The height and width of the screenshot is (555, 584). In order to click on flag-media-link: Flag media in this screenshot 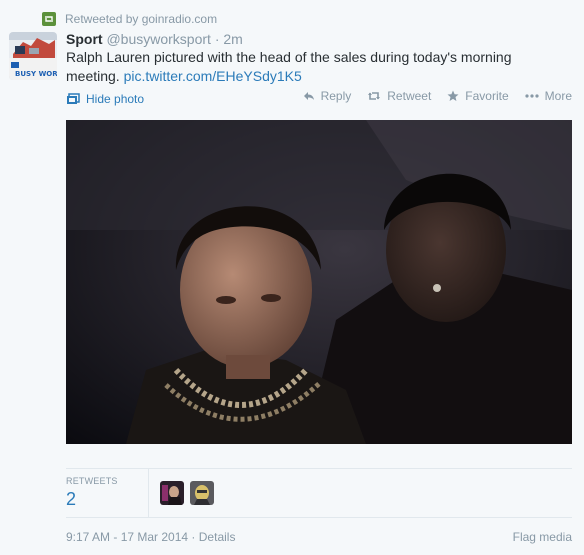, I will do `click(542, 537)`.